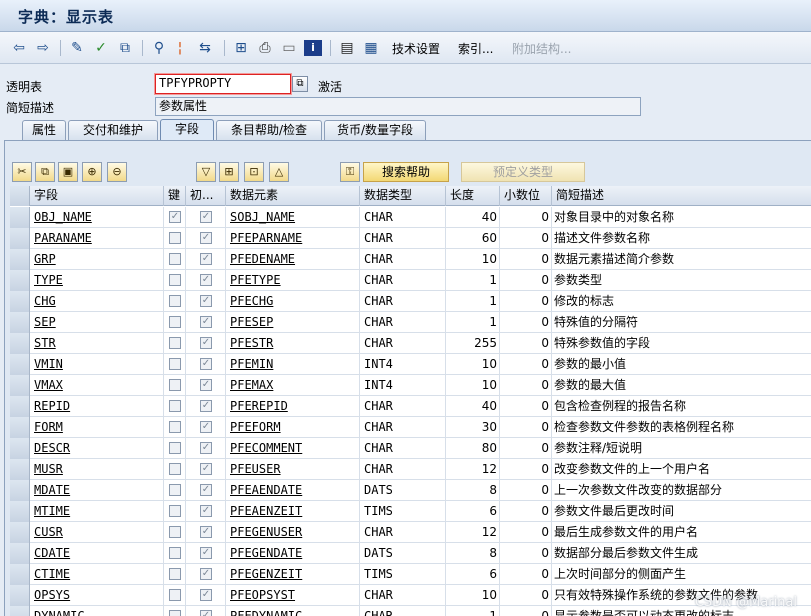 This screenshot has width=811, height=616. What do you see at coordinates (97, 238) in the screenshot?
I see `field-name-cell: PARANAME` at bounding box center [97, 238].